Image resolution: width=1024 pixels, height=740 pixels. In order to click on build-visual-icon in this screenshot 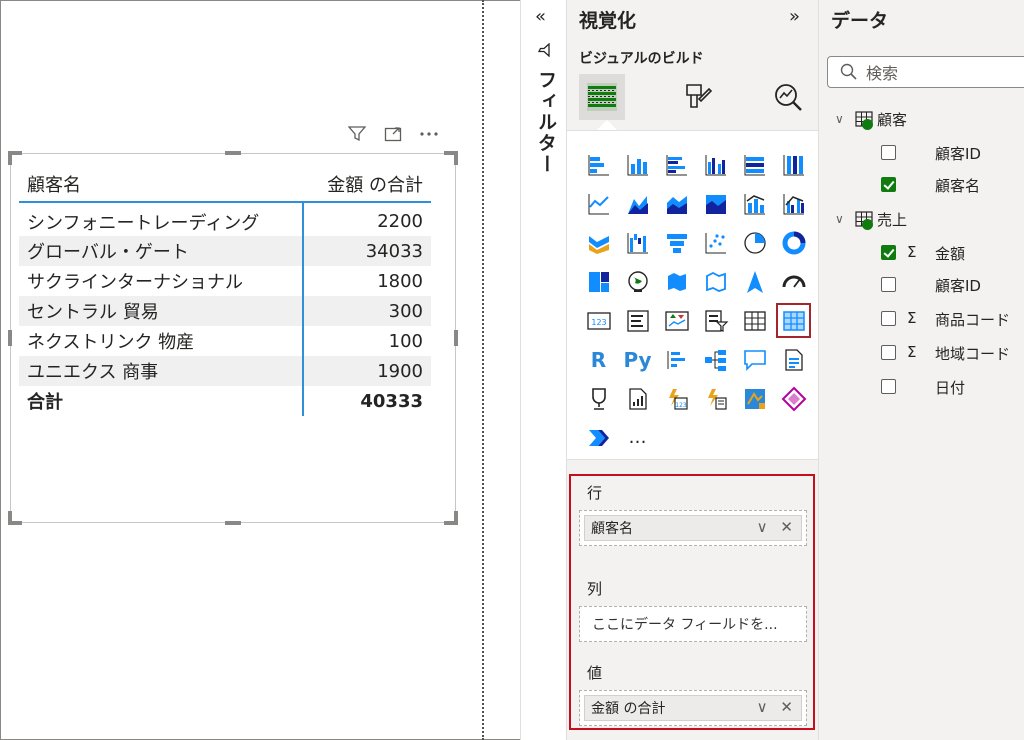, I will do `click(602, 97)`.